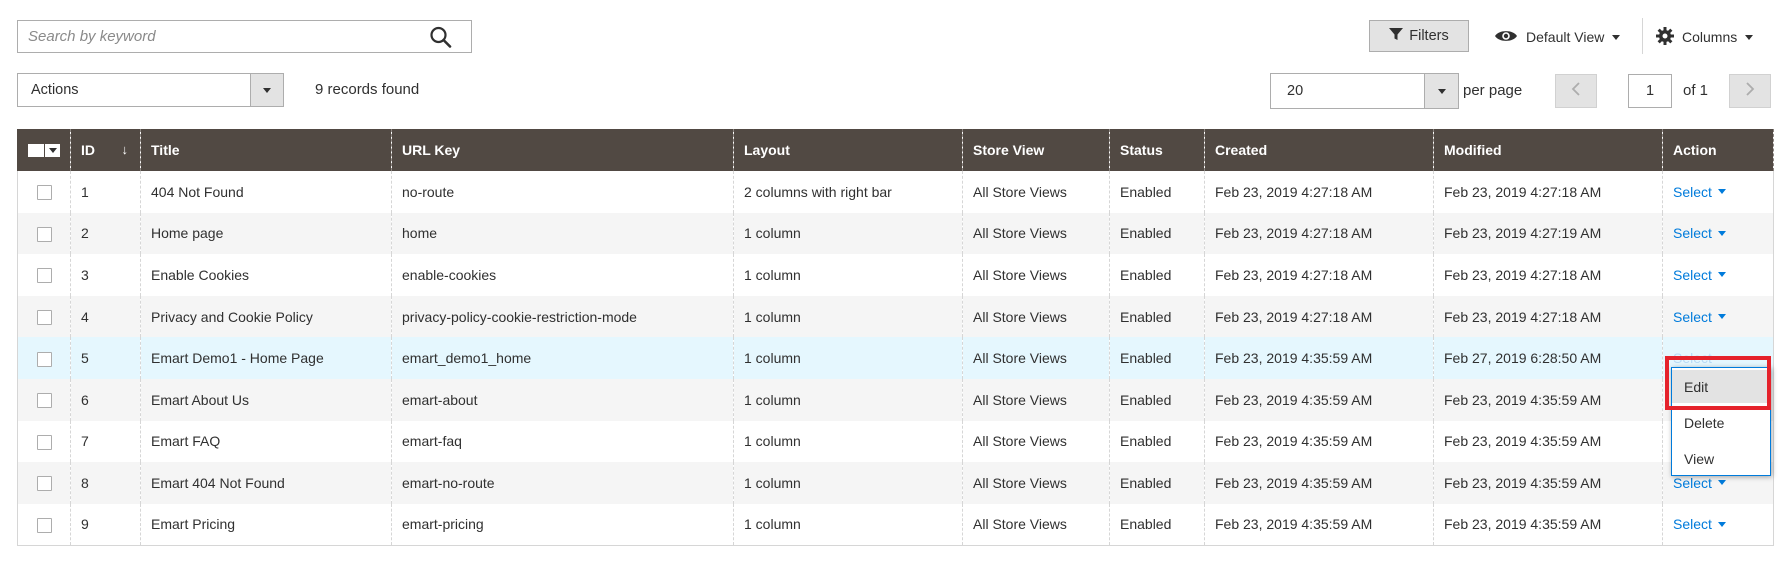 The height and width of the screenshot is (567, 1792). What do you see at coordinates (562, 316) in the screenshot?
I see `cell-url-key: privacy-policy-cookie-restriction-mode` at bounding box center [562, 316].